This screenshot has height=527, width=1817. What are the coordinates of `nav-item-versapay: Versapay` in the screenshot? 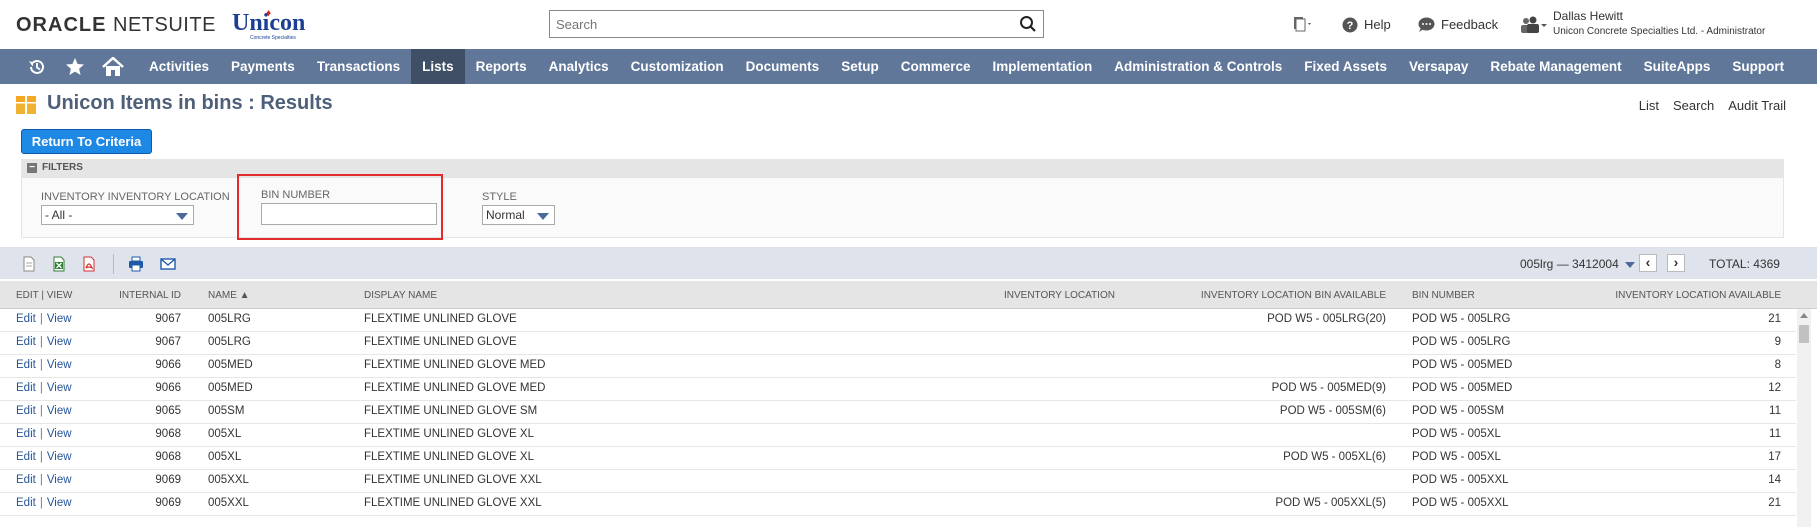 It's located at (1438, 66).